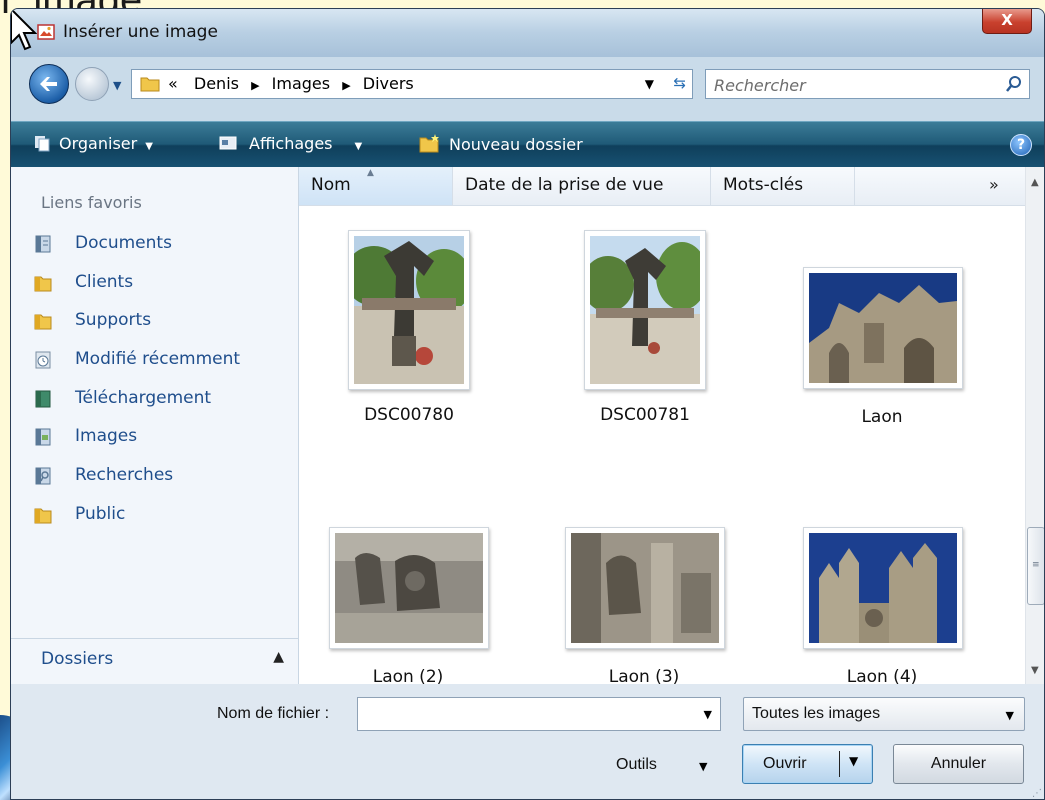 The height and width of the screenshot is (800, 1045). What do you see at coordinates (149, 146) in the screenshot?
I see `organize-caret-icon: ▼` at bounding box center [149, 146].